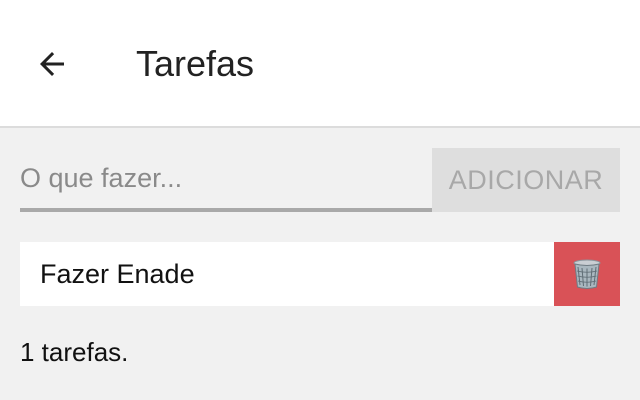  I want to click on task-item-label: Fazer Enade, so click(117, 274).